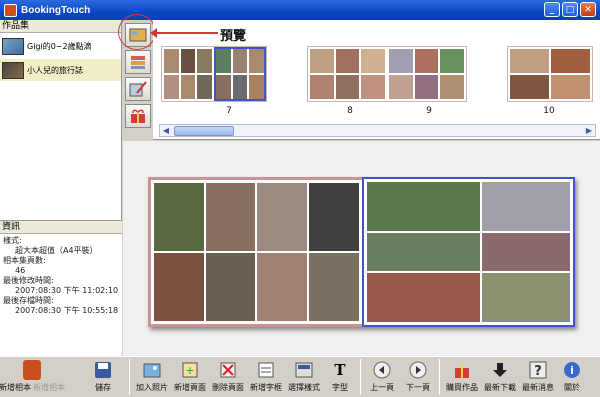 The width and height of the screenshot is (600, 397). What do you see at coordinates (12, 240) in the screenshot?
I see `info-line: 樣式:` at bounding box center [12, 240].